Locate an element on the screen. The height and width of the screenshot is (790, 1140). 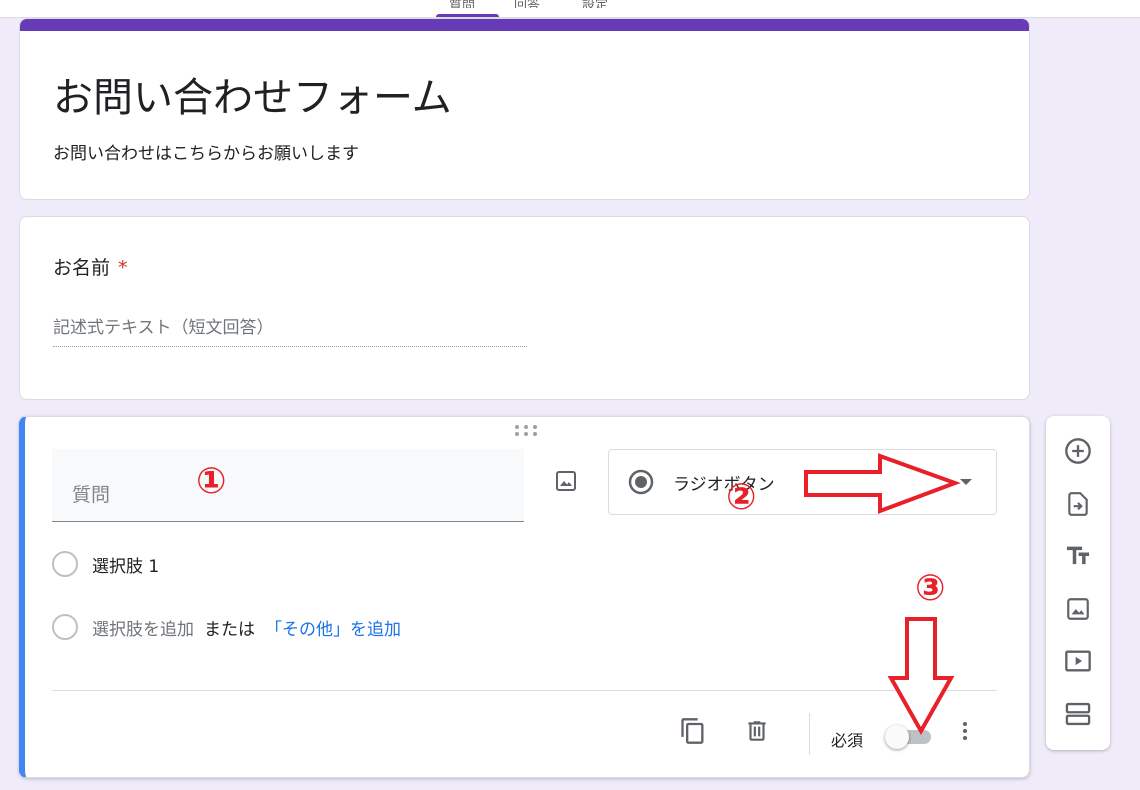
annotation-badge-1: ① is located at coordinates (211, 481).